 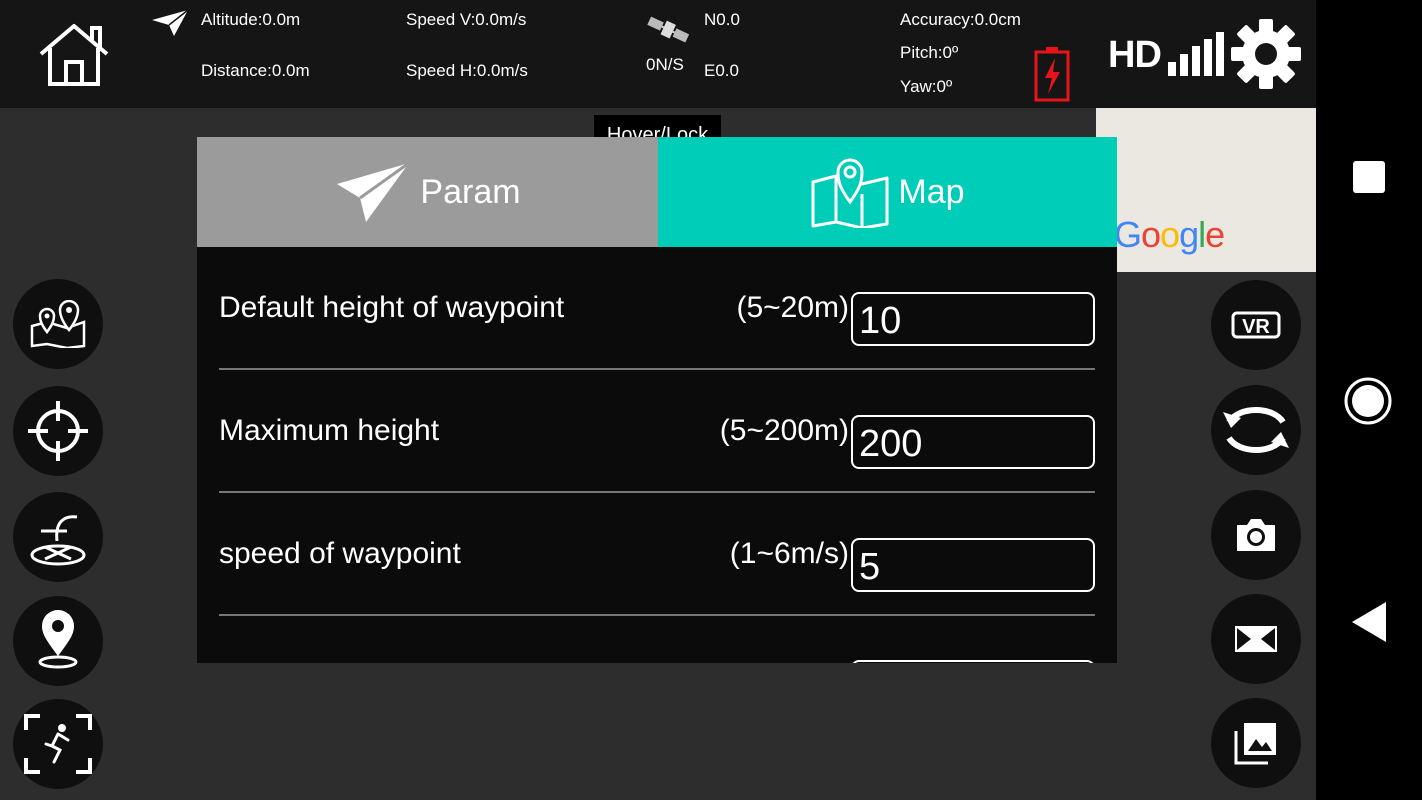 I want to click on back-triangle-icon, so click(x=1369, y=622).